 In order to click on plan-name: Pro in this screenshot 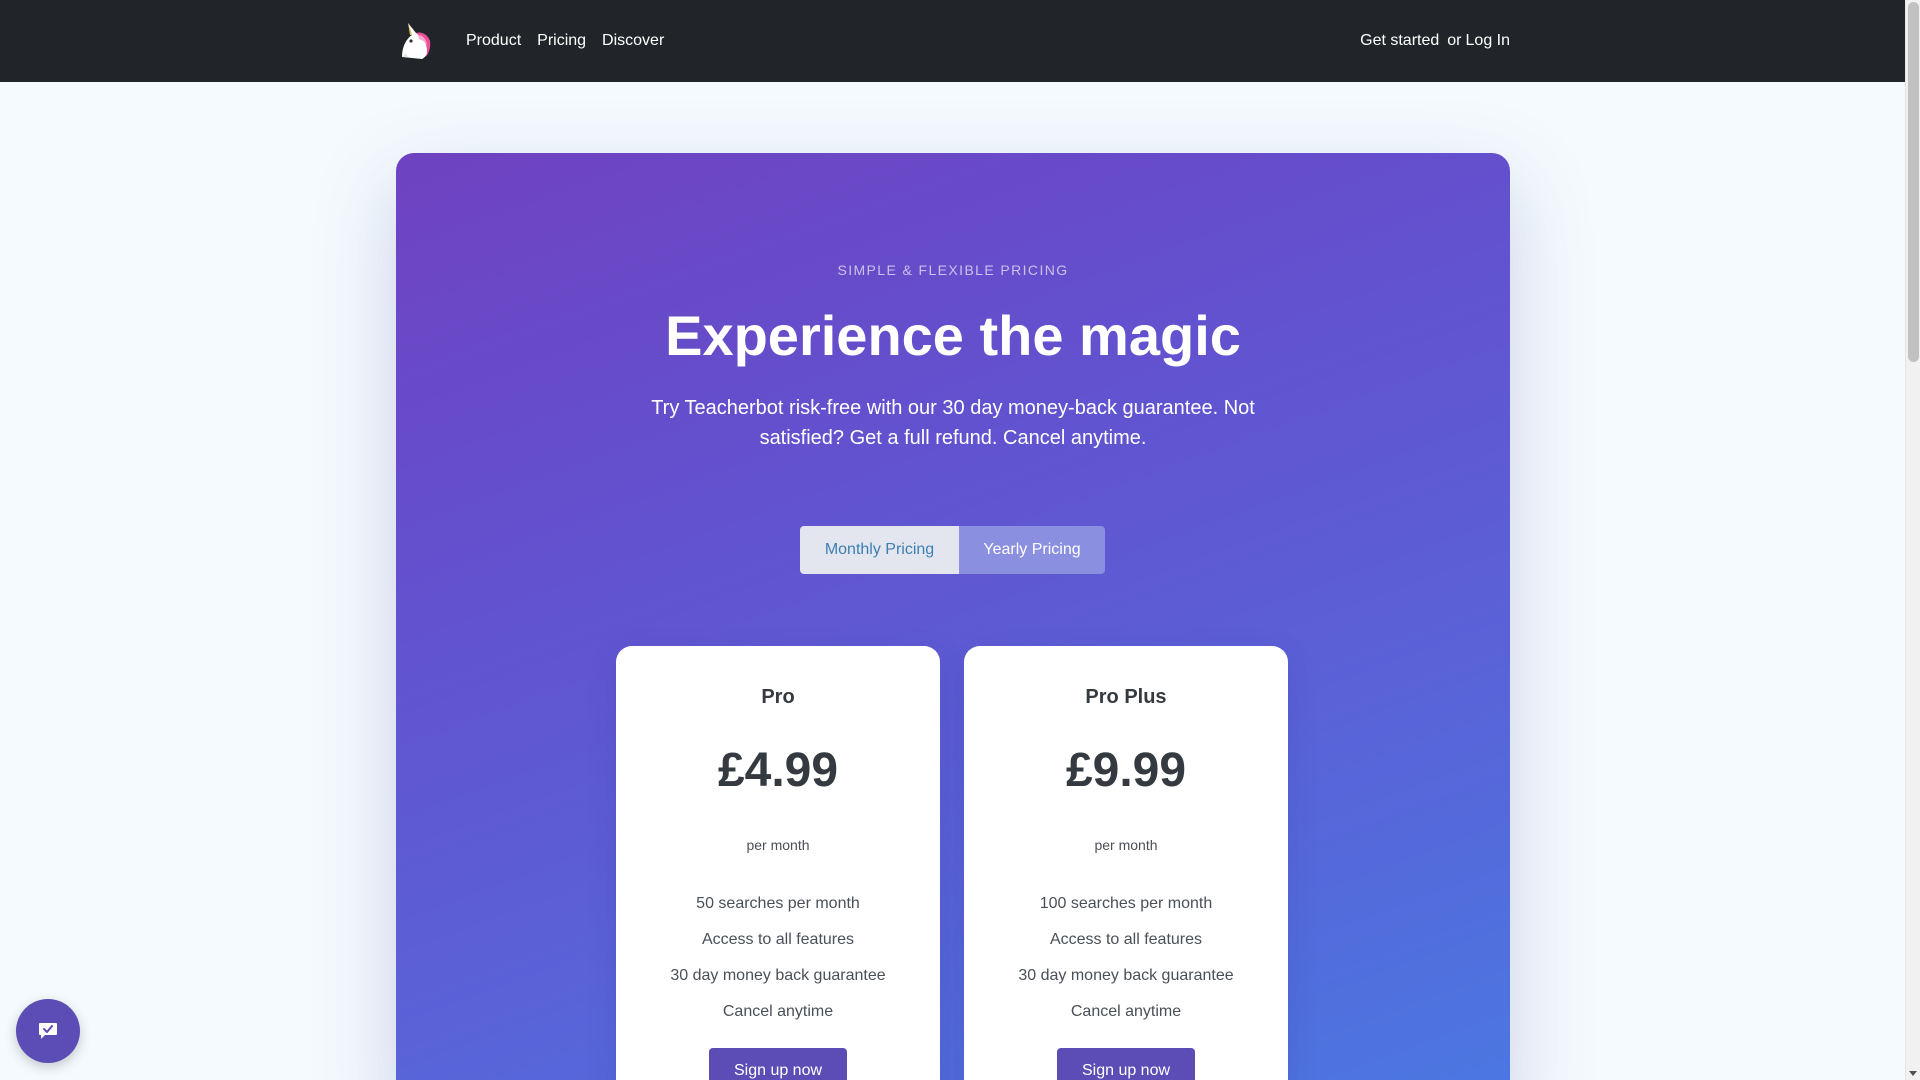, I will do `click(778, 697)`.